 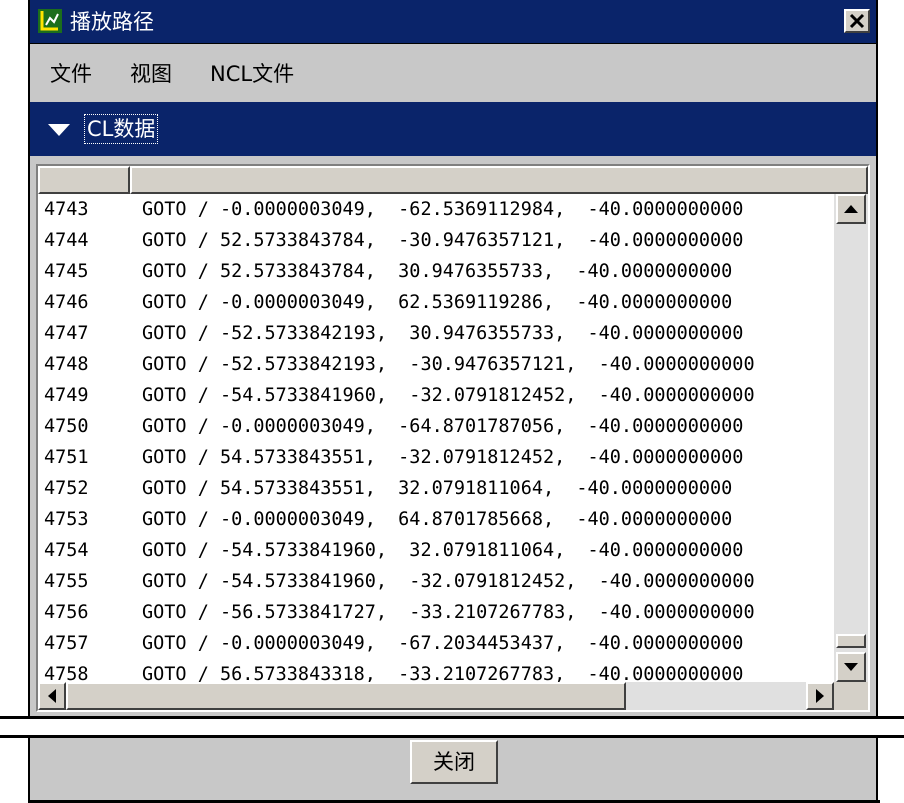 I want to click on arrow-up-icon, so click(x=851, y=209).